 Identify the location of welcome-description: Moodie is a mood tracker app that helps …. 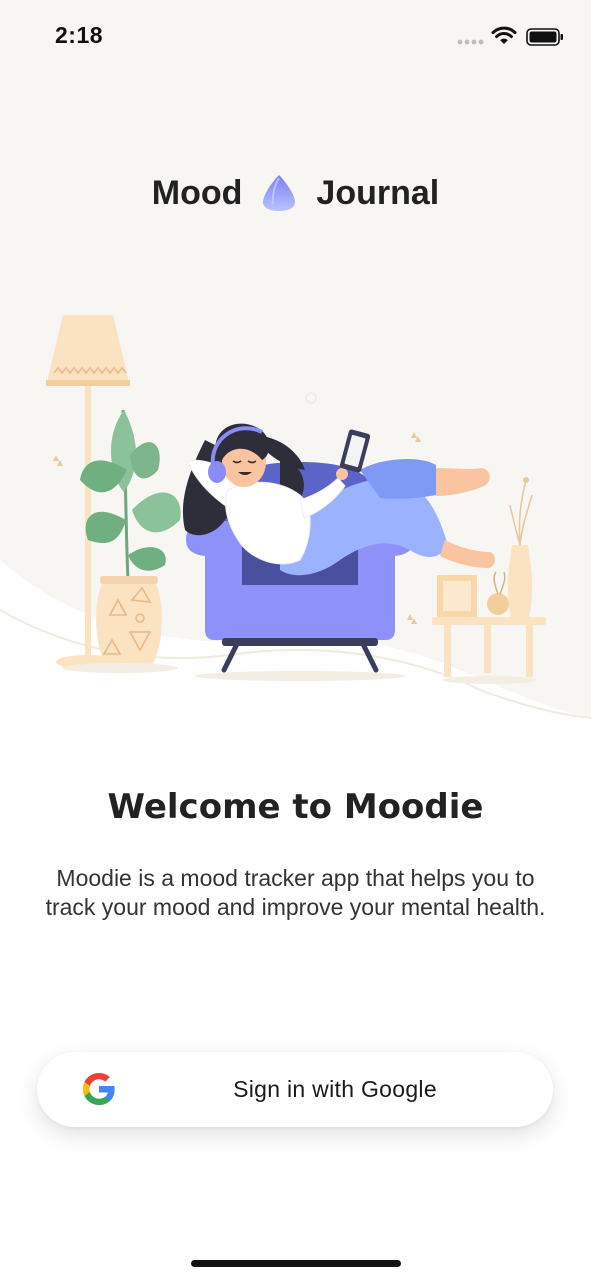
(295, 892).